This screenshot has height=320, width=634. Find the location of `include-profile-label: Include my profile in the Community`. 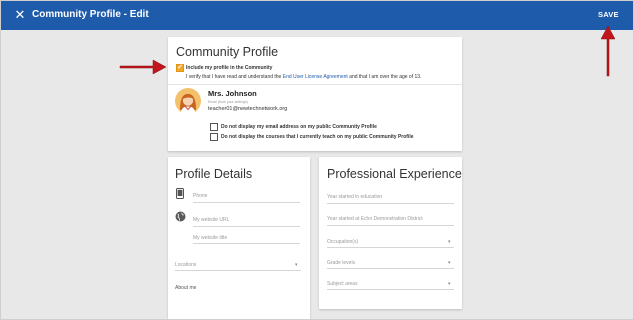

include-profile-label: Include my profile in the Community is located at coordinates (229, 68).